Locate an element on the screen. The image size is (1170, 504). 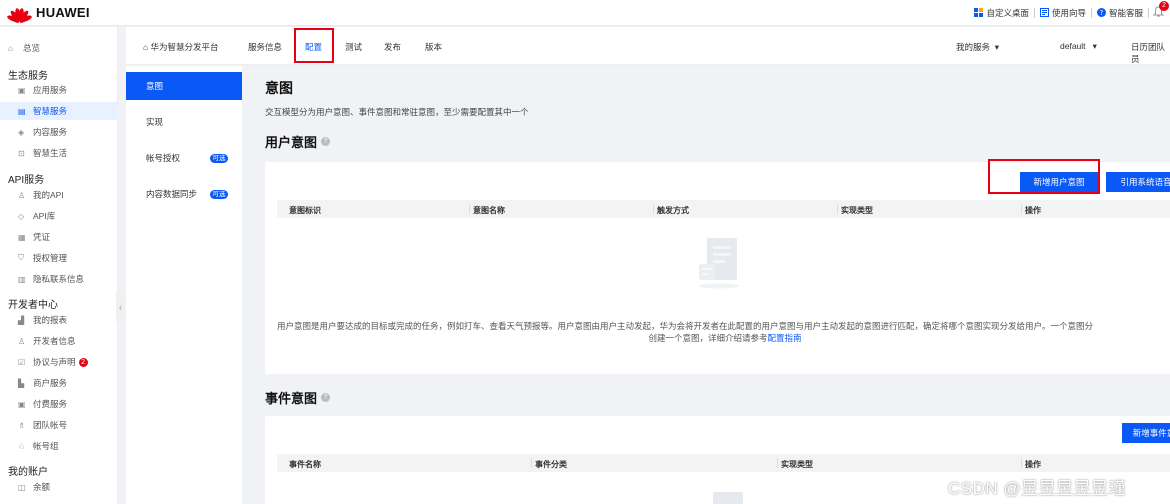
secnav-item-content-sync: 内容数据同步 可选 is located at coordinates (184, 194).